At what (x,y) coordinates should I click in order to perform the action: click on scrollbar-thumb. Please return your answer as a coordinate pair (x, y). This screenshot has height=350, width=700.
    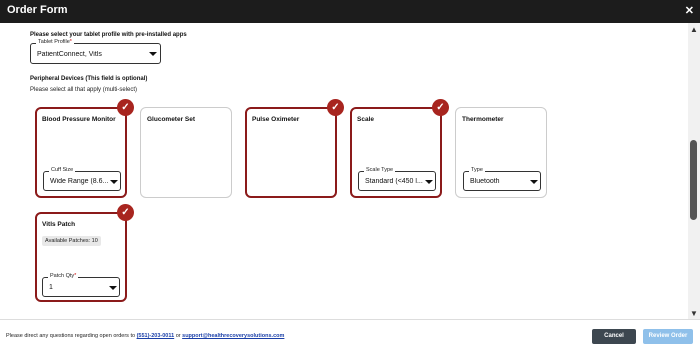
    Looking at the image, I should click on (693, 180).